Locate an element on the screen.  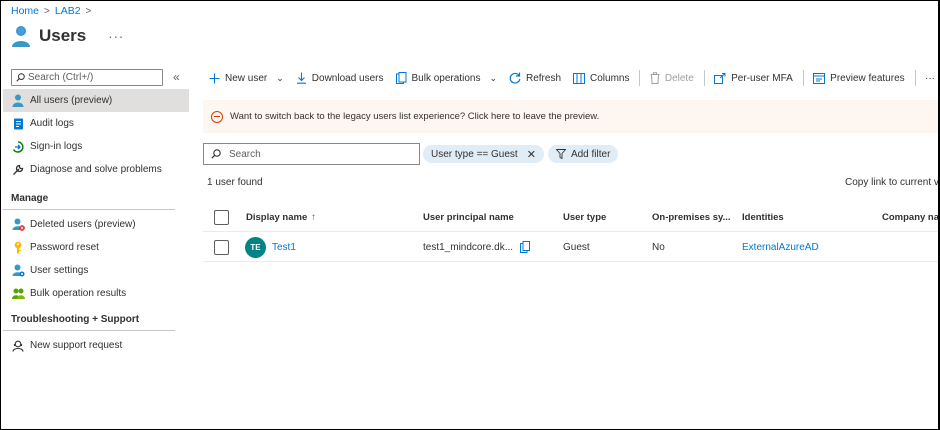
breadcrumb-home: Home is located at coordinates (25, 11).